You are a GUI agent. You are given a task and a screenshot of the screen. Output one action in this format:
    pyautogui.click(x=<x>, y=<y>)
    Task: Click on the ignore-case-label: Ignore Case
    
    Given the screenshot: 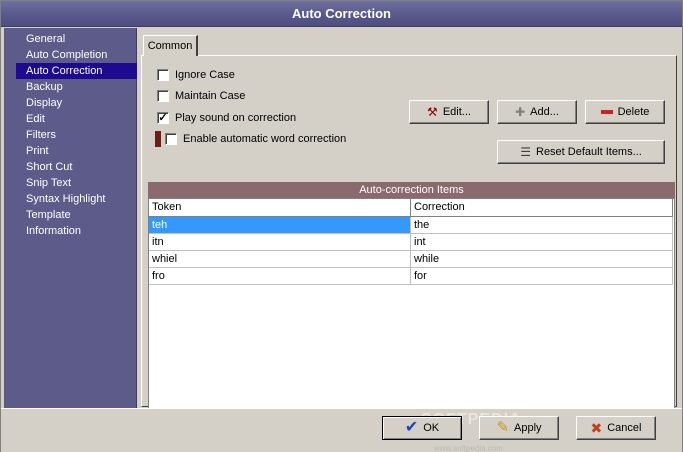 What is the action you would take?
    pyautogui.click(x=205, y=75)
    